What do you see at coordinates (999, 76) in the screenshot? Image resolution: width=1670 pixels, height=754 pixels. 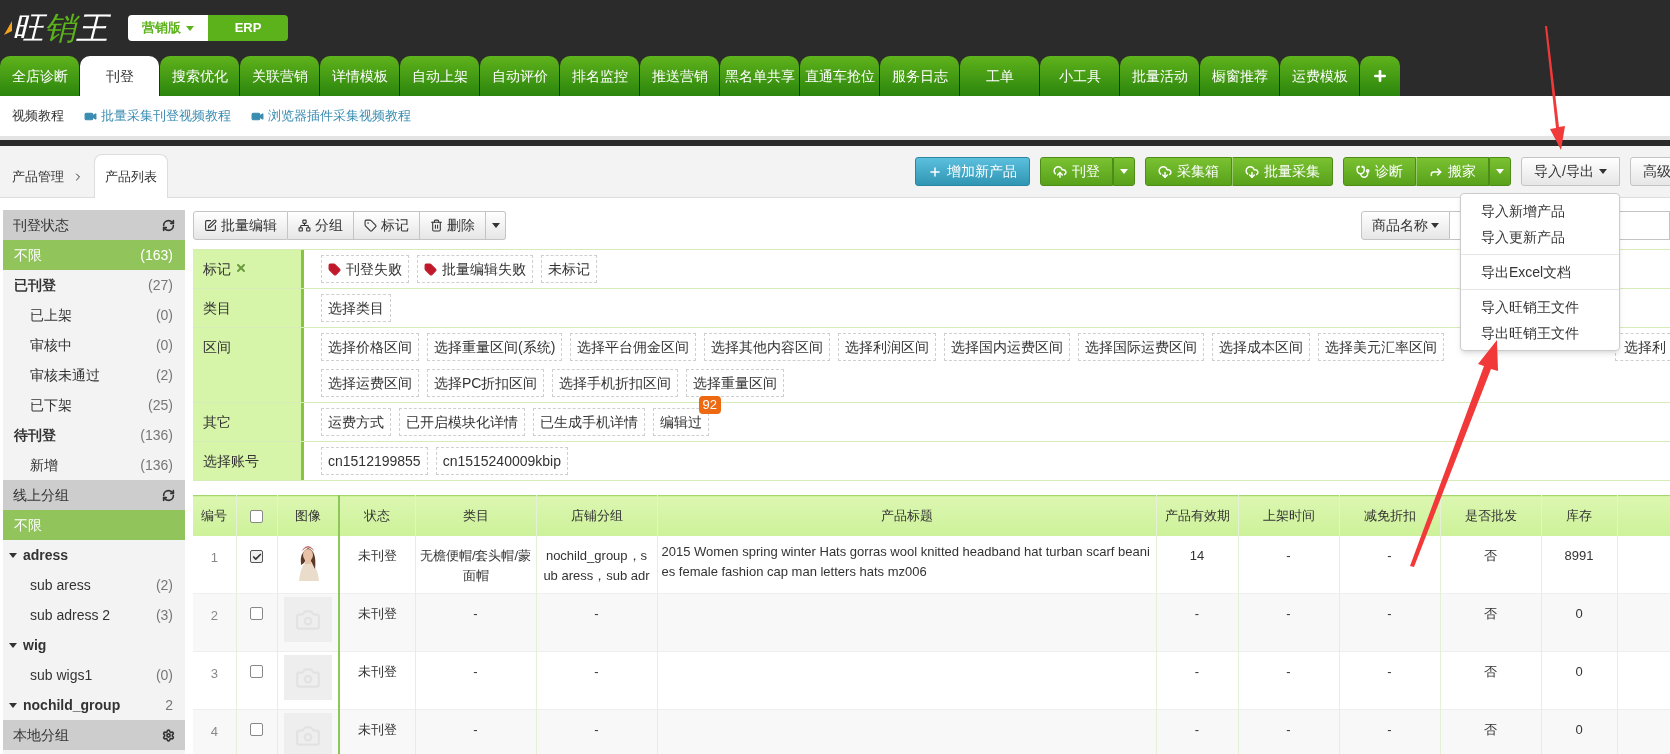 I see `nav-tab: 工单` at bounding box center [999, 76].